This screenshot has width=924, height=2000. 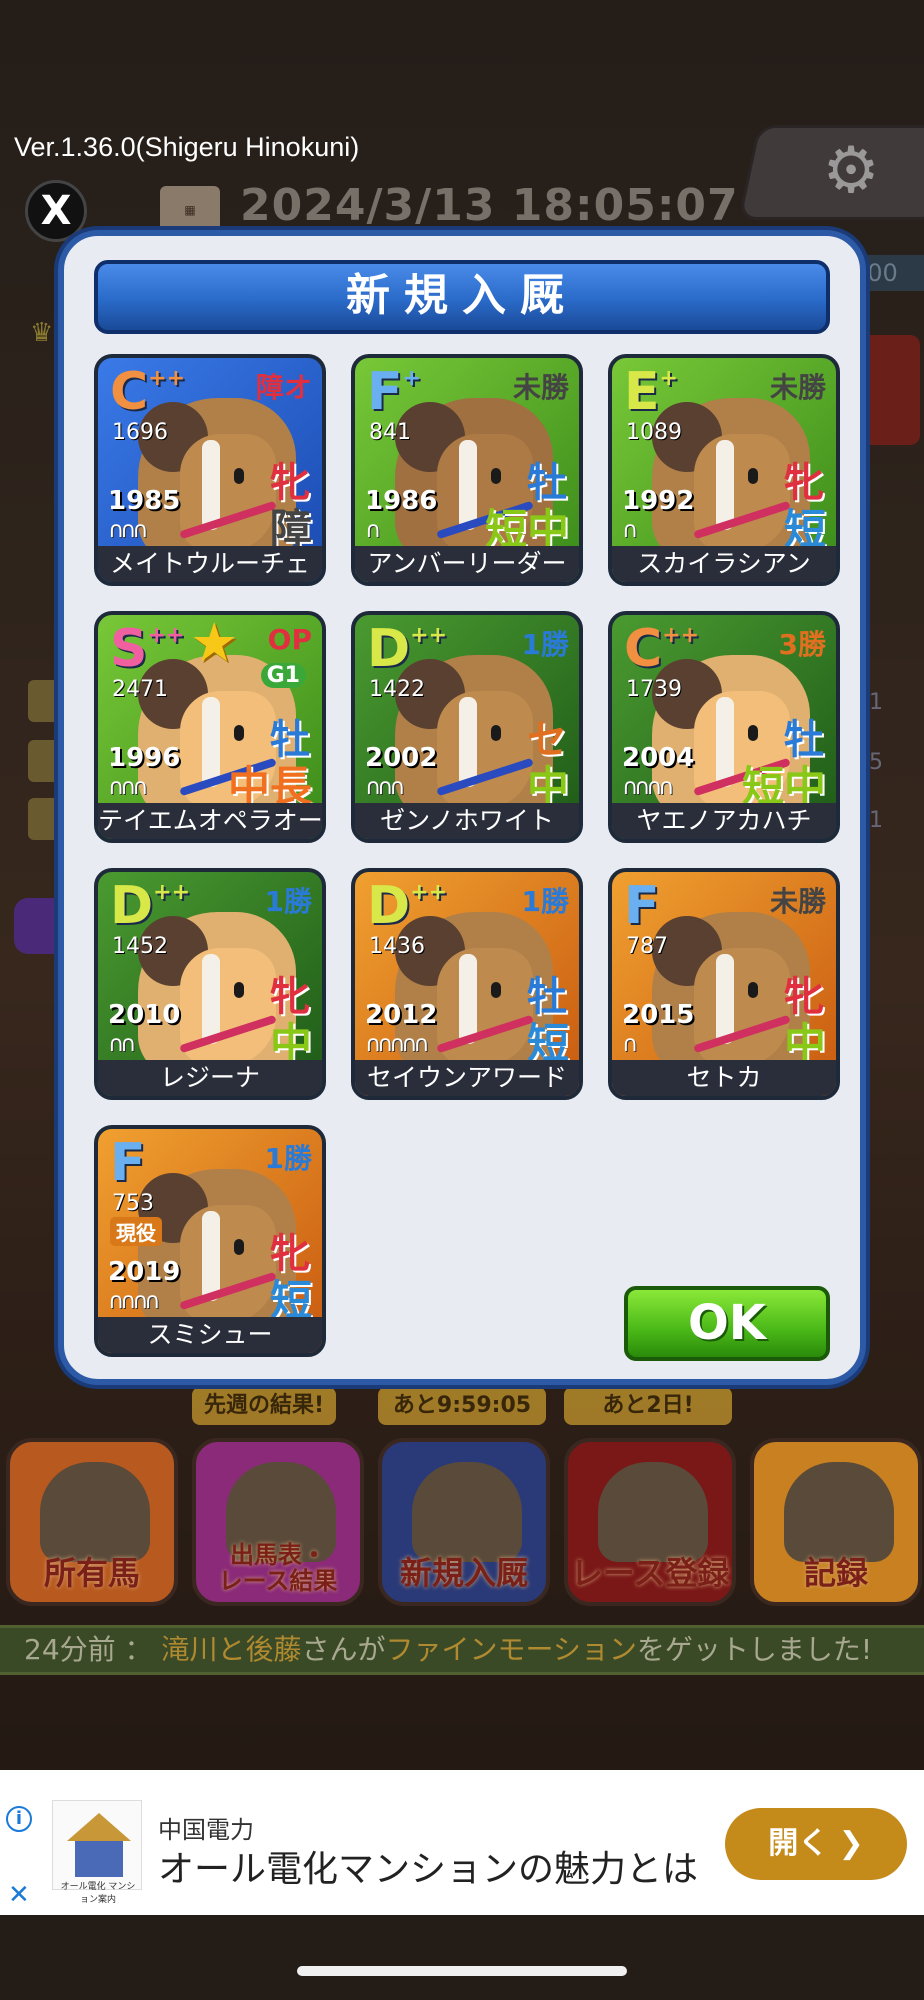 What do you see at coordinates (724, 727) in the screenshot?
I see `horse-card: C++ 1739 3勝牡短中 2004 ∩∩∩∩ ヤエノアカハチ` at bounding box center [724, 727].